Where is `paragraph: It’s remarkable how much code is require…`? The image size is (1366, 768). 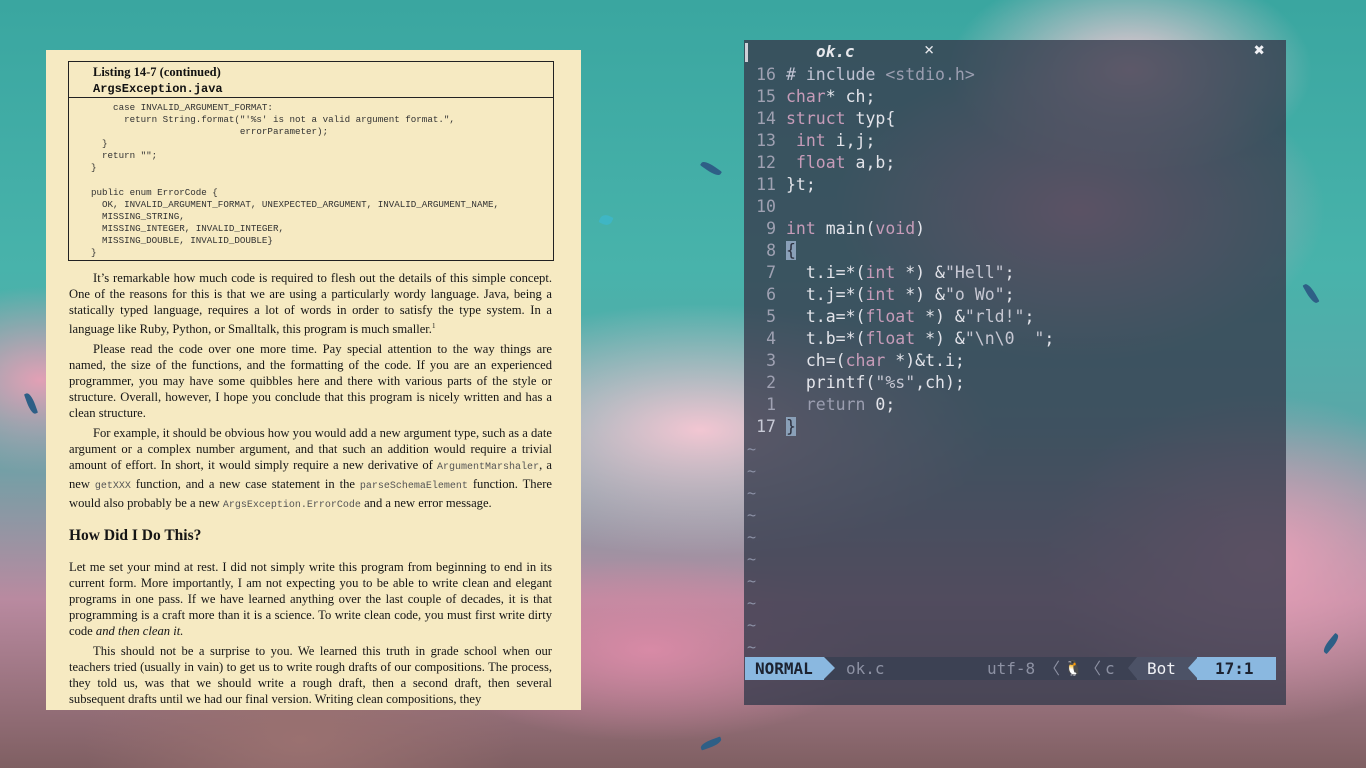
paragraph: It’s remarkable how much code is require… is located at coordinates (310, 304).